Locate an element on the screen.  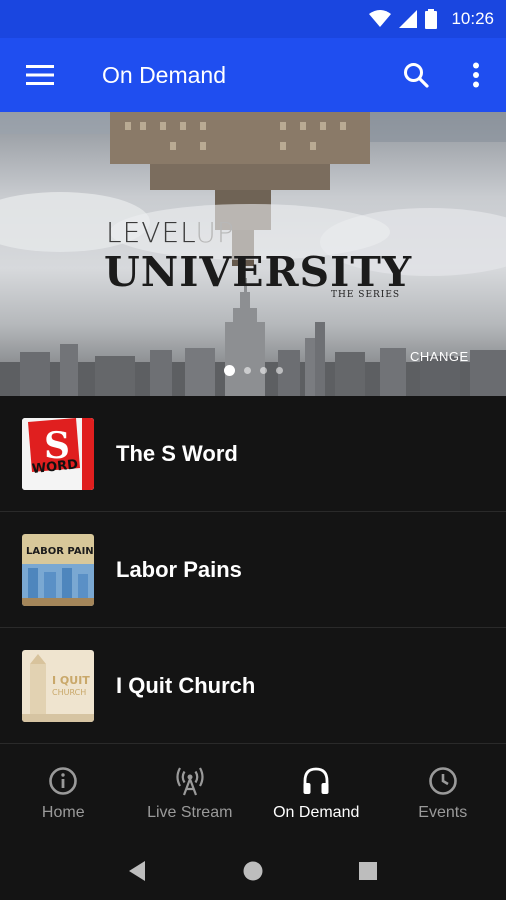
tab-label: Home is located at coordinates (63, 812).